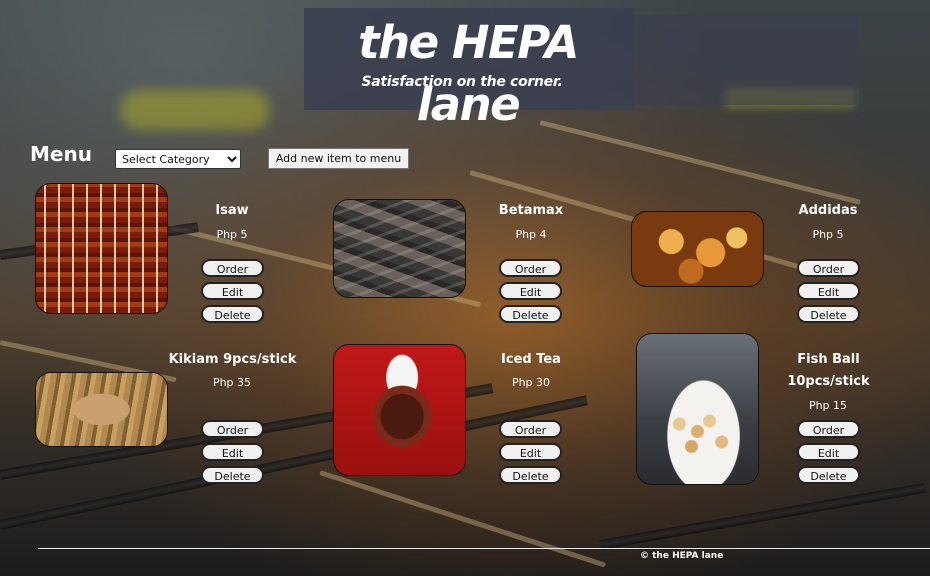 The height and width of the screenshot is (576, 930). I want to click on item-name: Iced Tea, so click(531, 359).